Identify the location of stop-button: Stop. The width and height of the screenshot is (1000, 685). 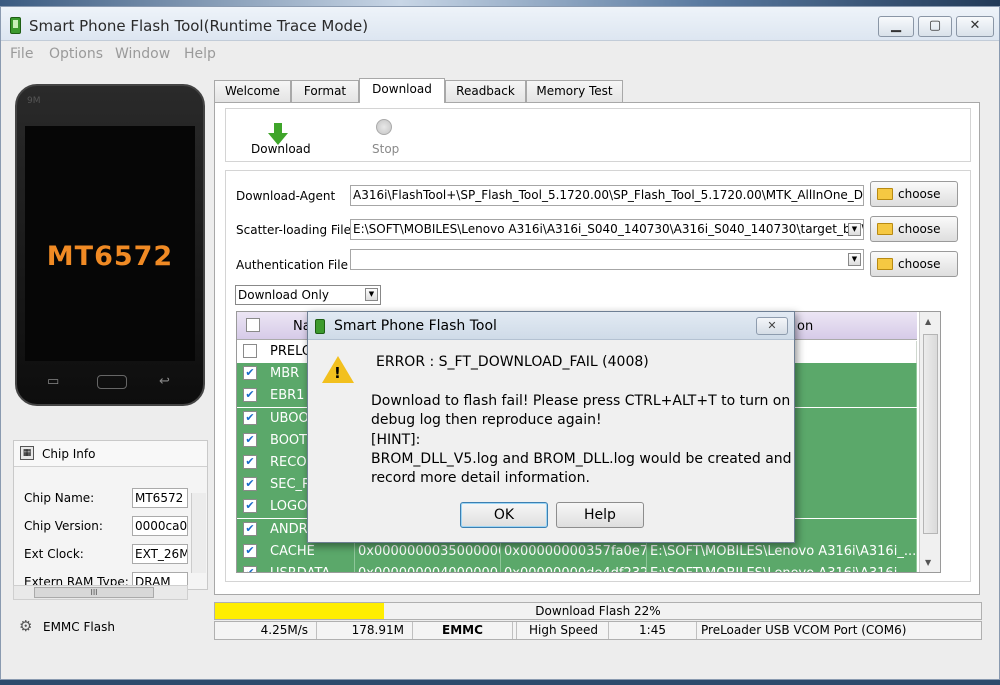
(386, 136).